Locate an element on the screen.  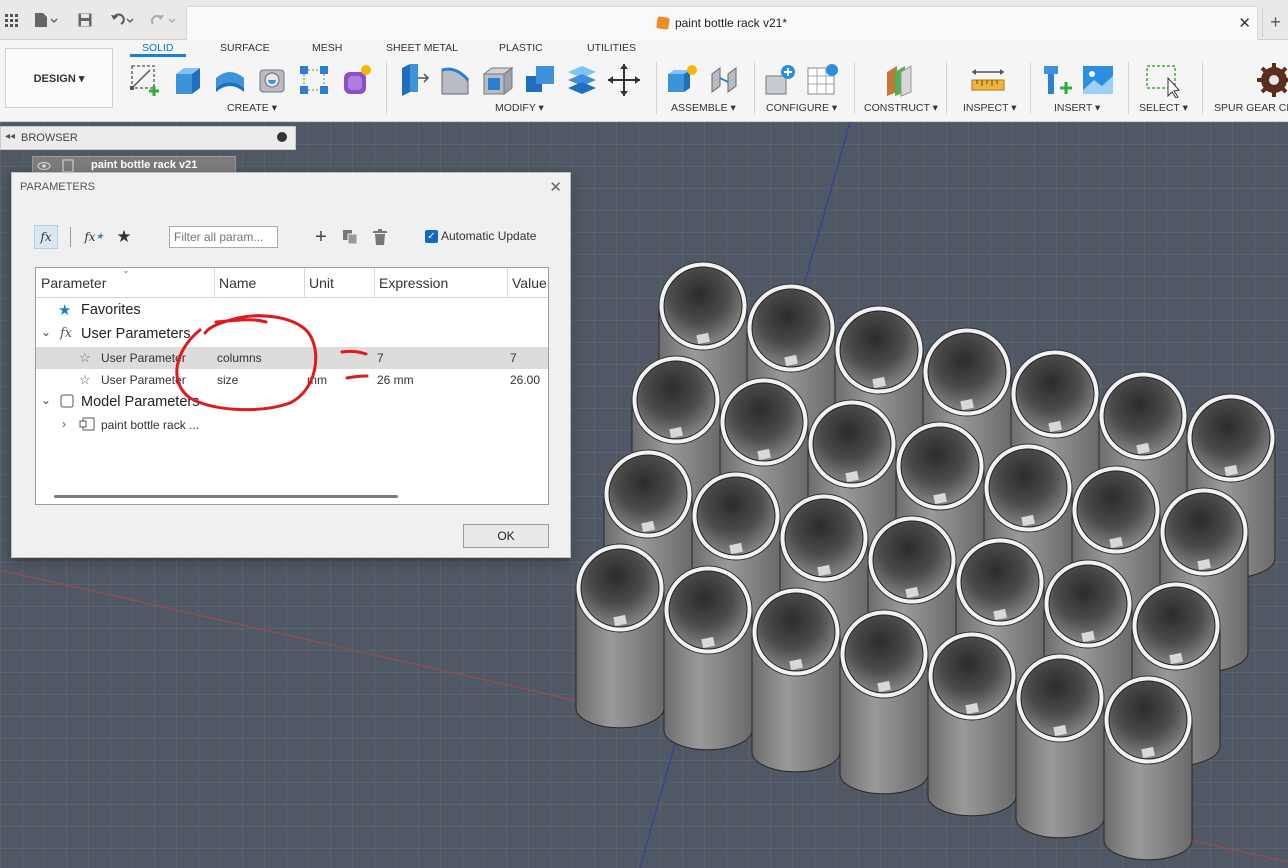
red-annotation-overlay is located at coordinates (272, 363).